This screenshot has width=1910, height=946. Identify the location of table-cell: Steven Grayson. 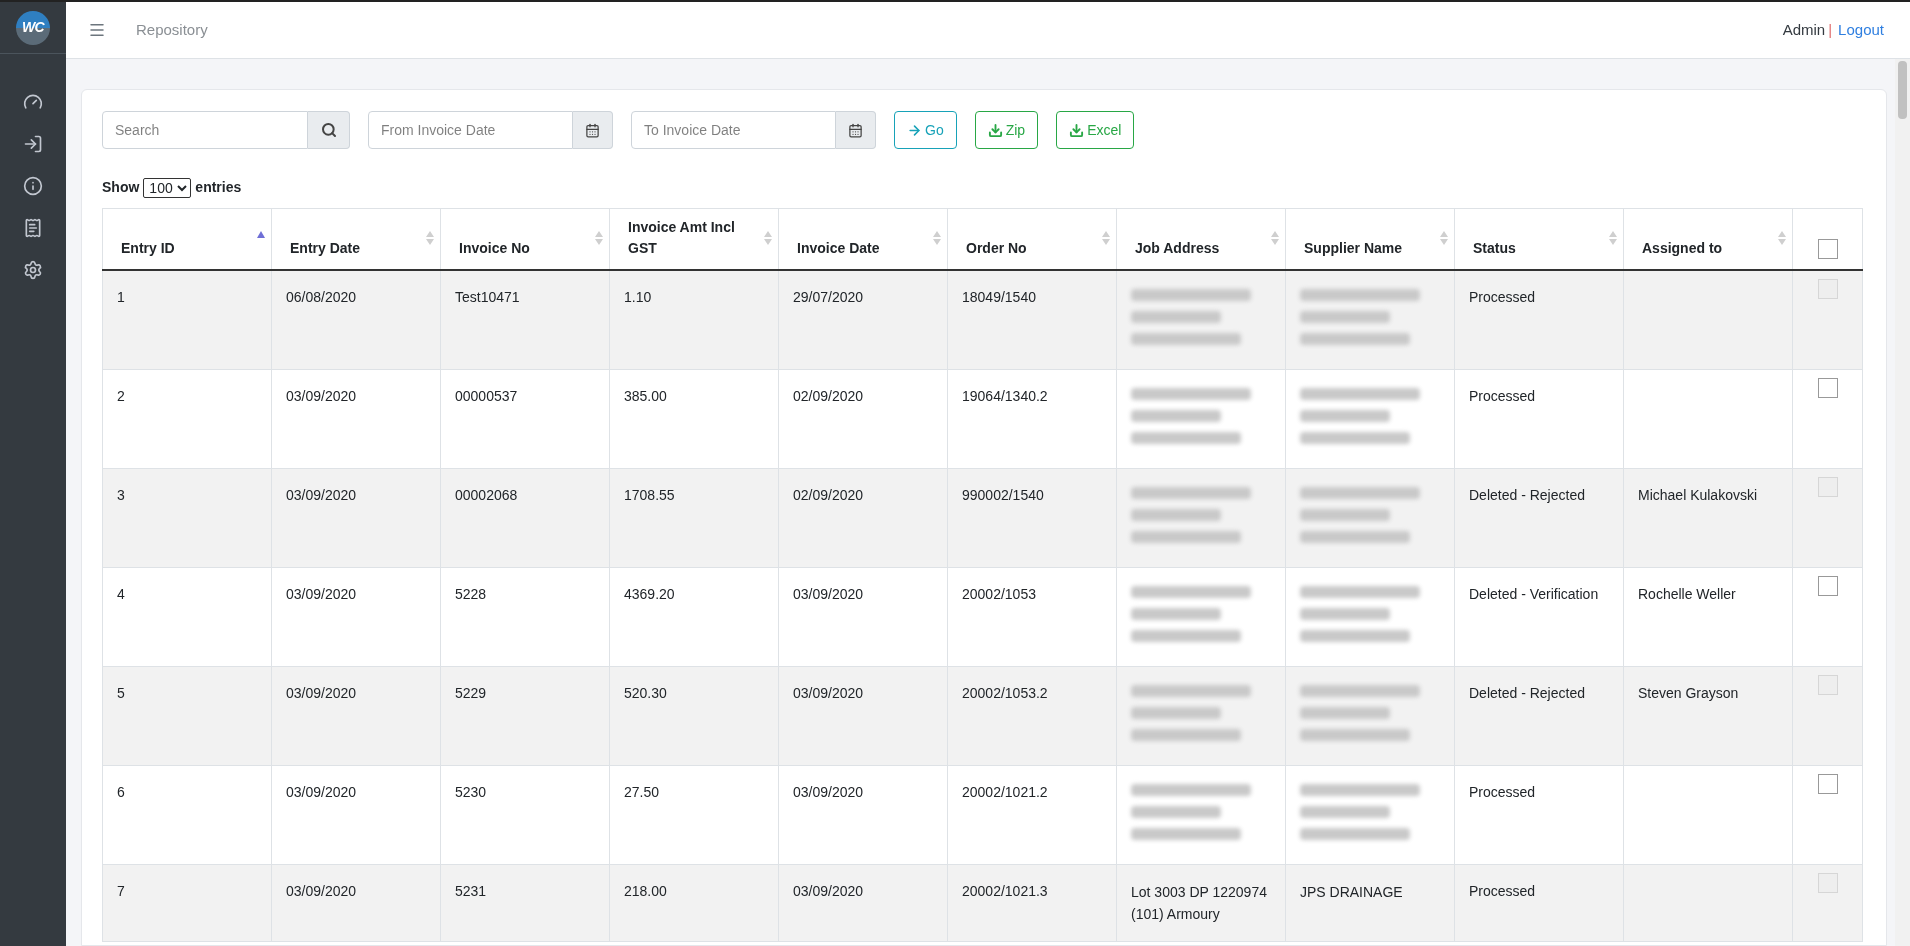
(1708, 716).